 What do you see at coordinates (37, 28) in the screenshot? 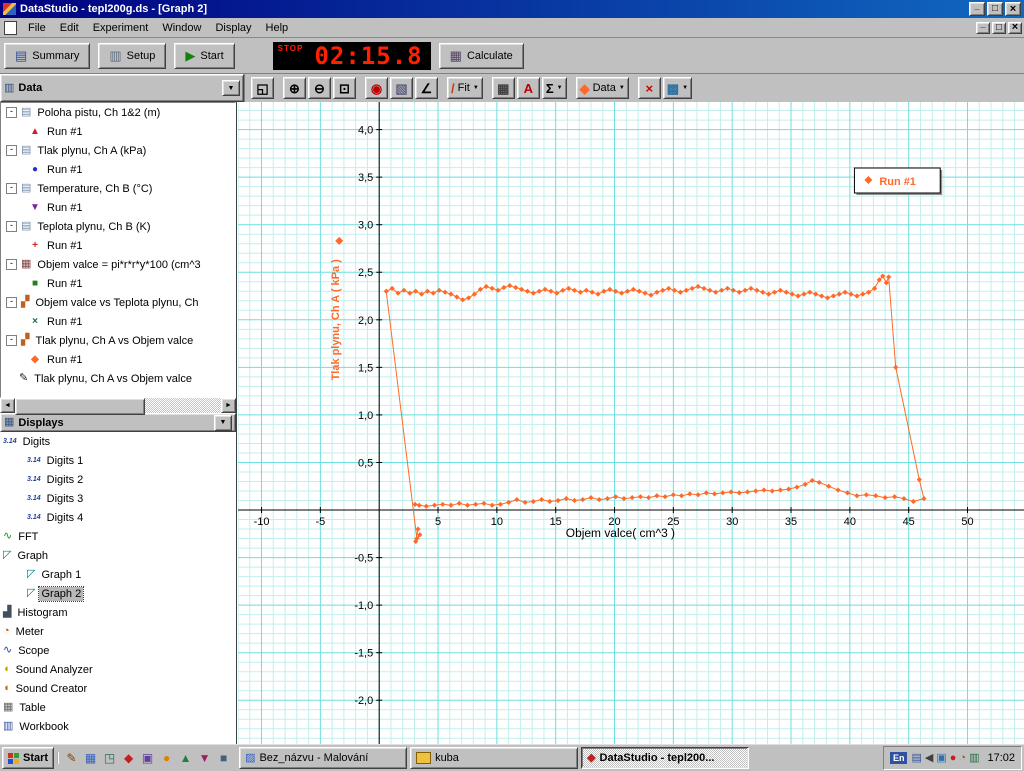
I see `menu-file: File` at bounding box center [37, 28].